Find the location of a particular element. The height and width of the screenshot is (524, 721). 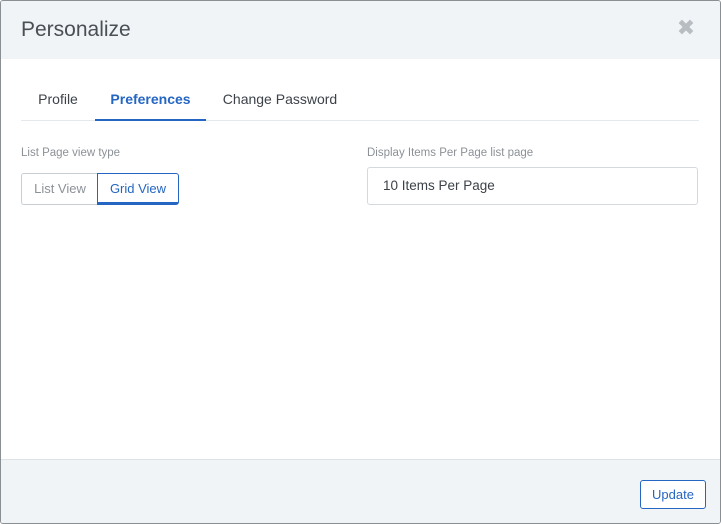

list-view-button: List View is located at coordinates (59, 189).